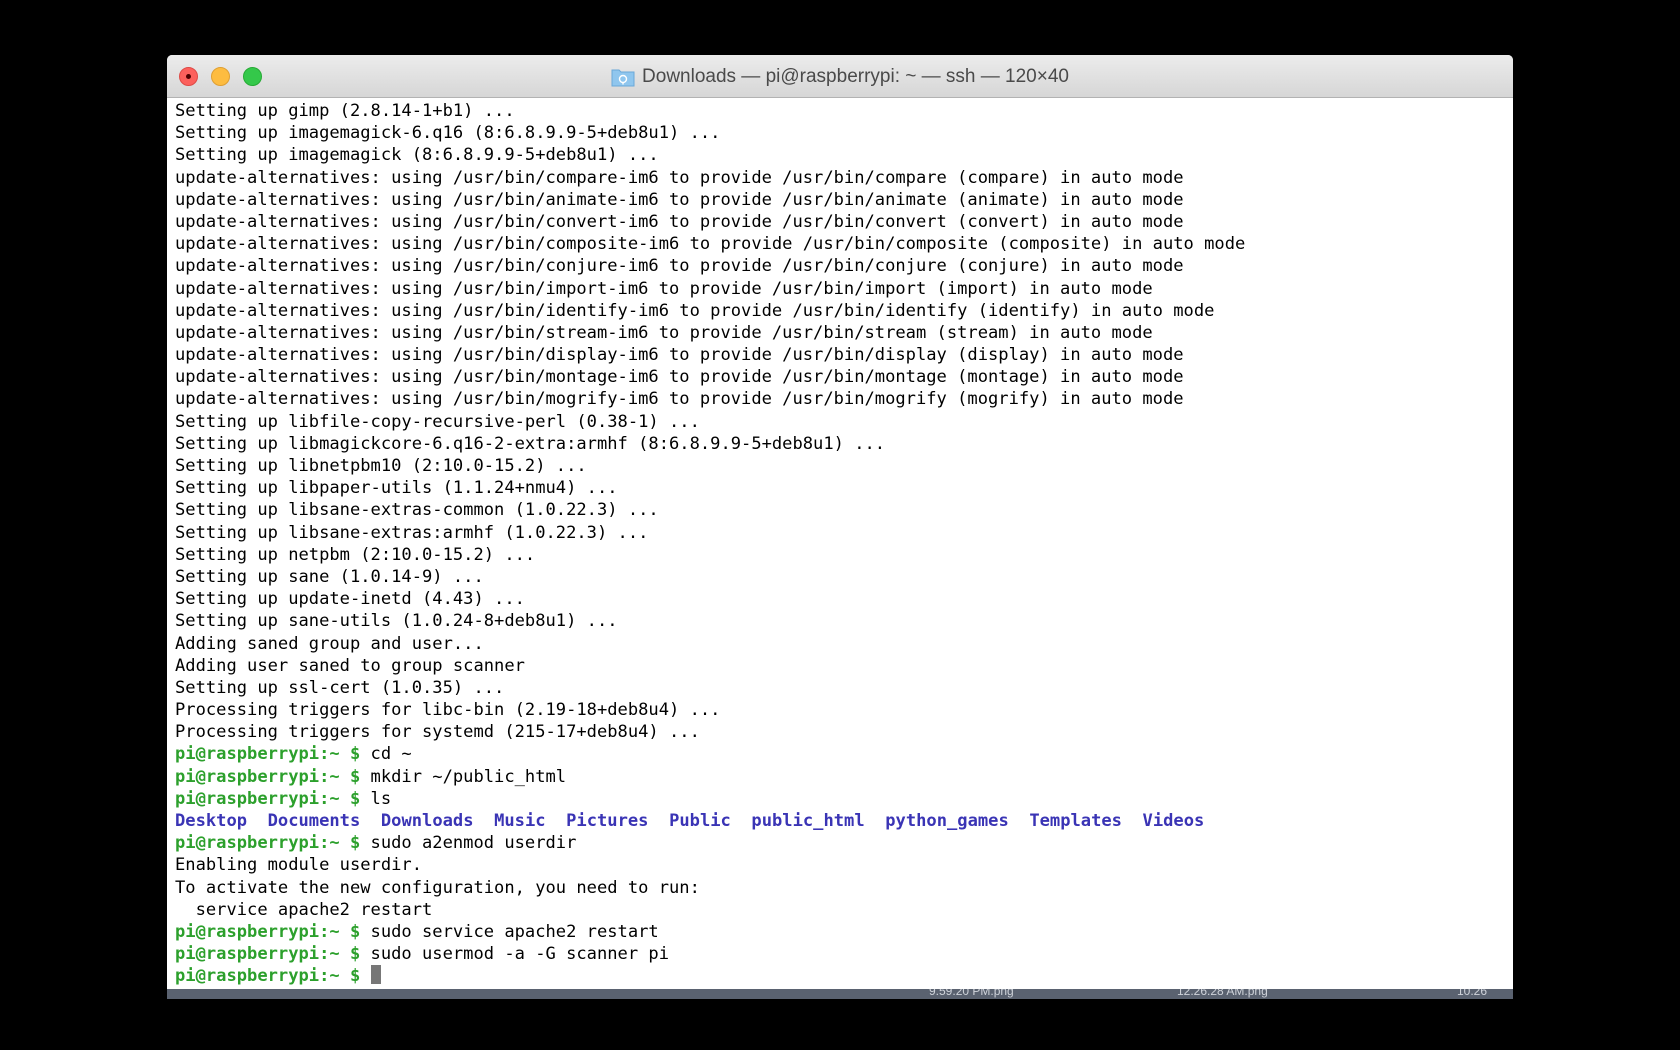 This screenshot has width=1680, height=1050. Describe the element at coordinates (607, 821) in the screenshot. I see `directory-entry: Pictures` at that location.